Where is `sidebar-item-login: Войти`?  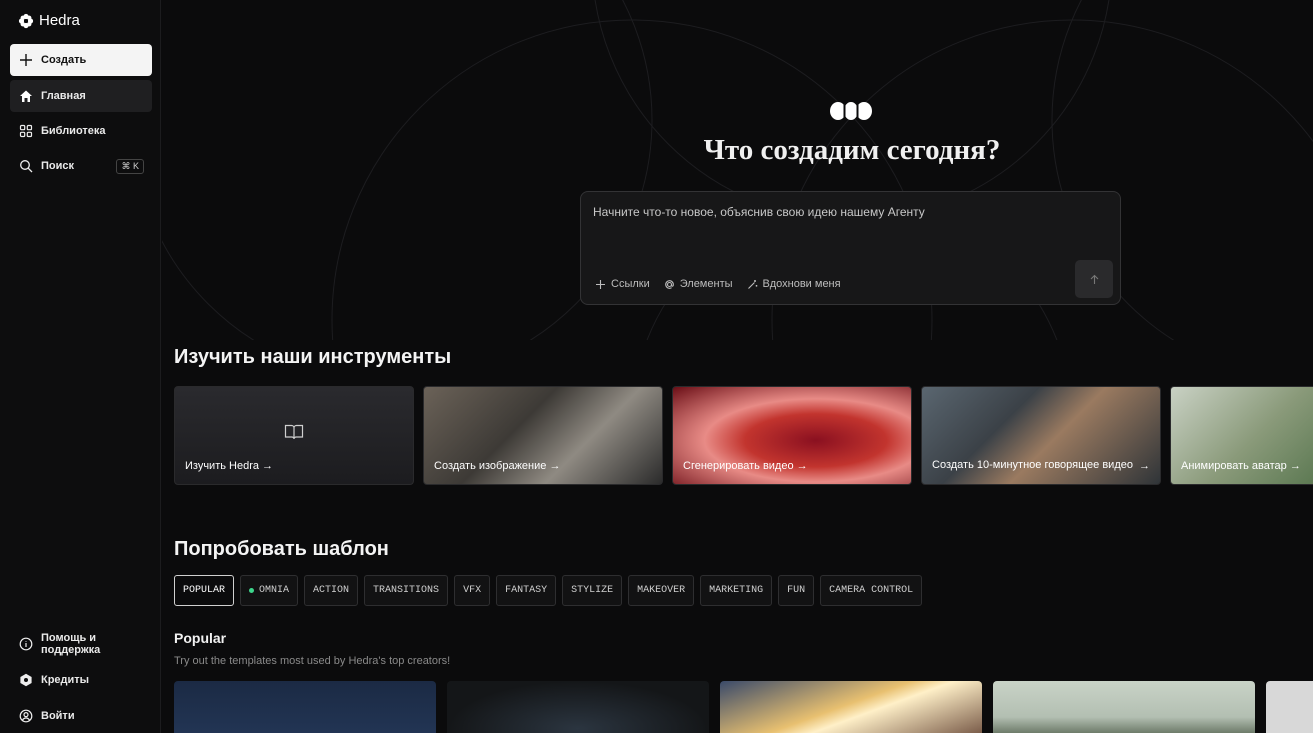 sidebar-item-login: Войти is located at coordinates (81, 716).